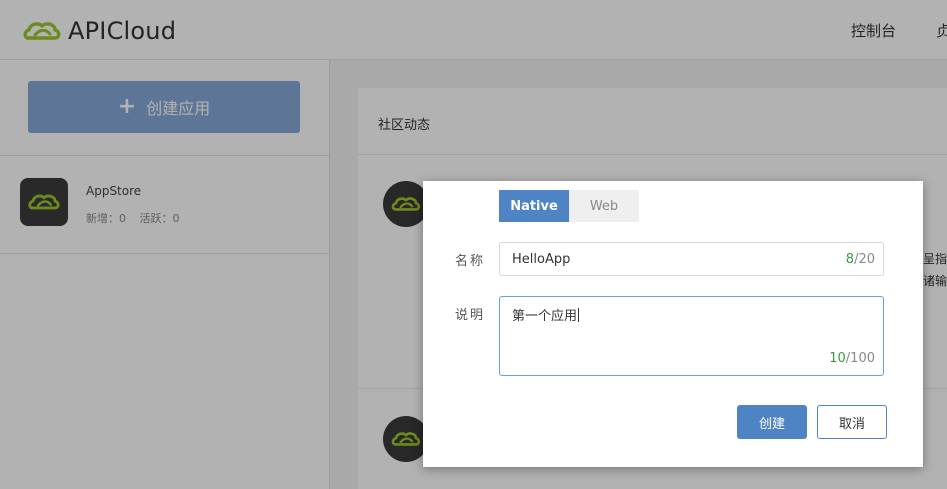 The height and width of the screenshot is (489, 947). What do you see at coordinates (837, 358) in the screenshot?
I see `description-char-count: 10` at bounding box center [837, 358].